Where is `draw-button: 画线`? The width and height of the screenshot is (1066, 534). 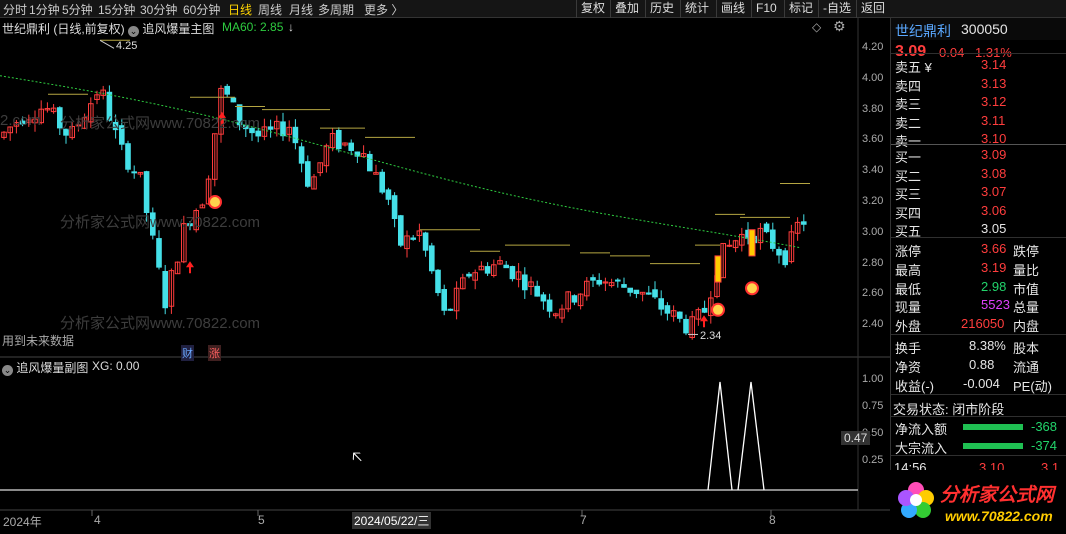
draw-button: 画线 is located at coordinates (732, 9).